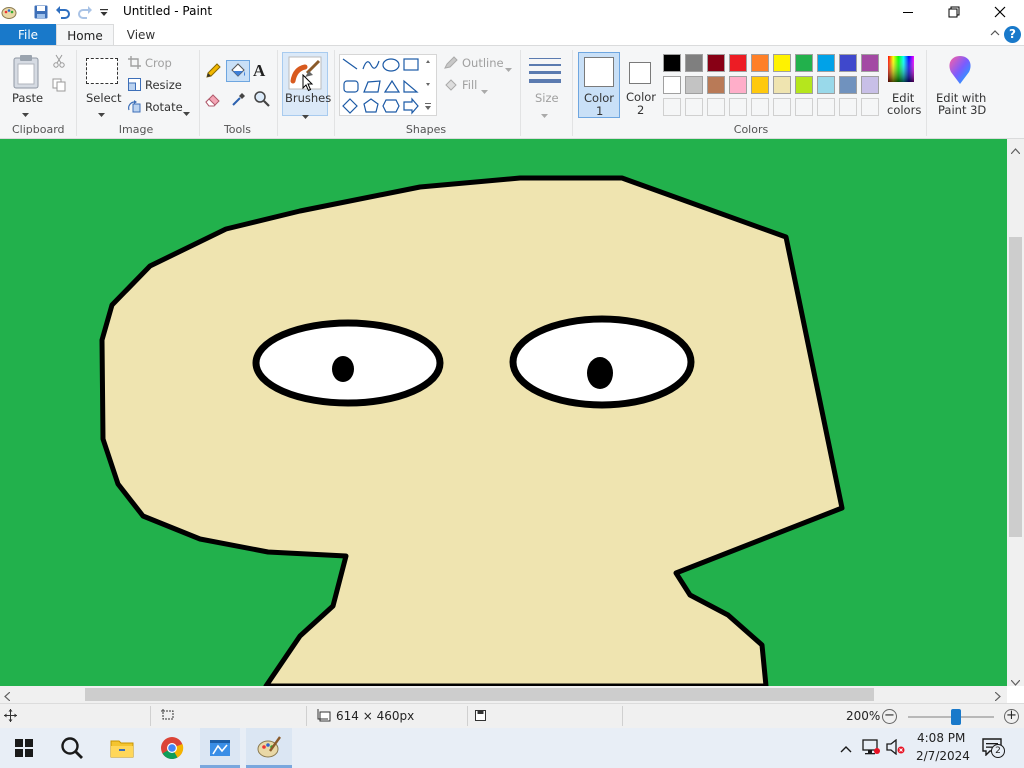 The image size is (1024, 768). What do you see at coordinates (134, 108) in the screenshot?
I see `rotate-icon` at bounding box center [134, 108].